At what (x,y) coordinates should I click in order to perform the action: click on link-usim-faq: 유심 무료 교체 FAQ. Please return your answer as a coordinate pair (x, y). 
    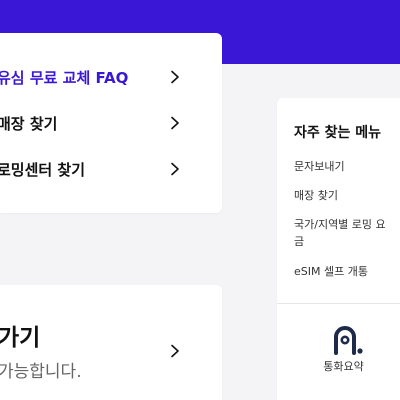
    Looking at the image, I should click on (111, 77).